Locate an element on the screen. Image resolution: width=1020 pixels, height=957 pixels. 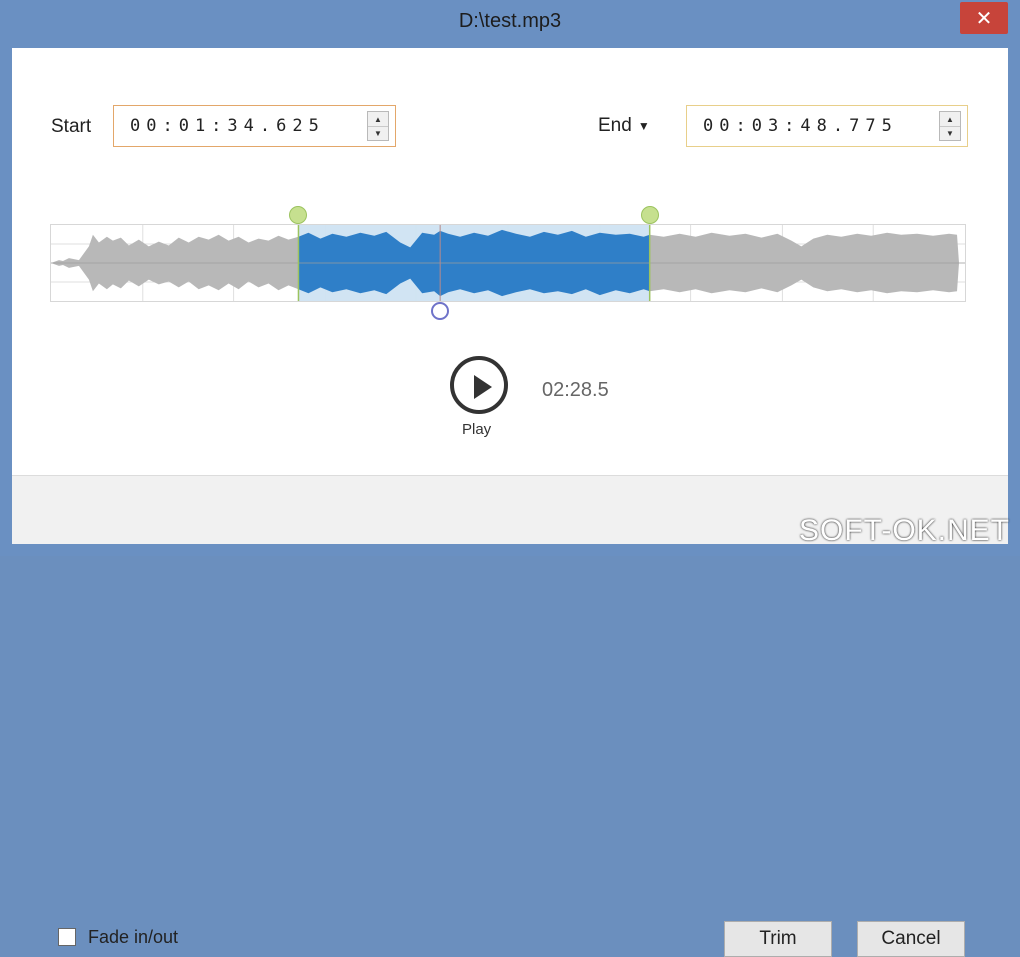
start-time-decrement-button: ▼ is located at coordinates (378, 133).